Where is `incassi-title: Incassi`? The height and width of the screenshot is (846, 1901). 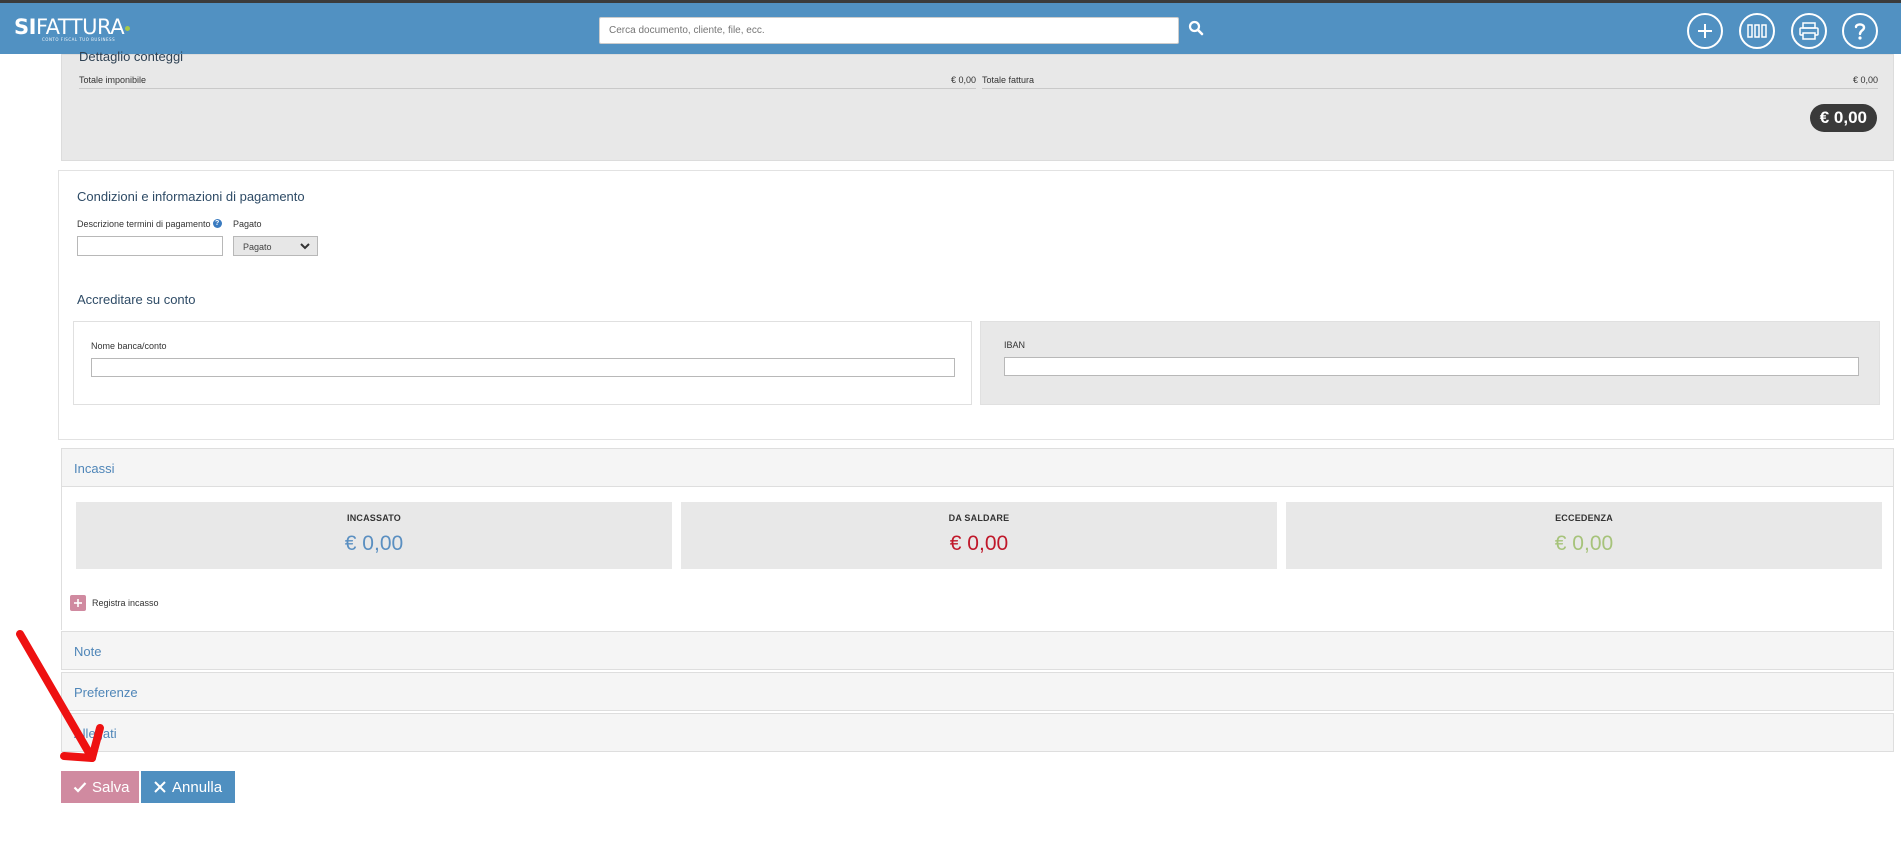
incassi-title: Incassi is located at coordinates (94, 468).